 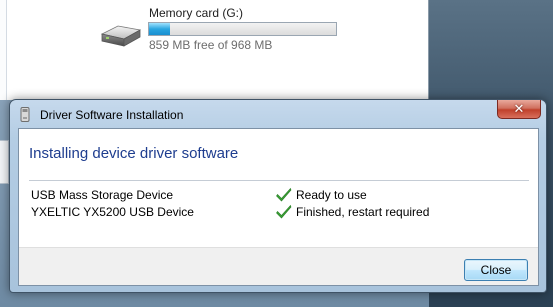 What do you see at coordinates (160, 29) in the screenshot?
I see `drive-usage-fill` at bounding box center [160, 29].